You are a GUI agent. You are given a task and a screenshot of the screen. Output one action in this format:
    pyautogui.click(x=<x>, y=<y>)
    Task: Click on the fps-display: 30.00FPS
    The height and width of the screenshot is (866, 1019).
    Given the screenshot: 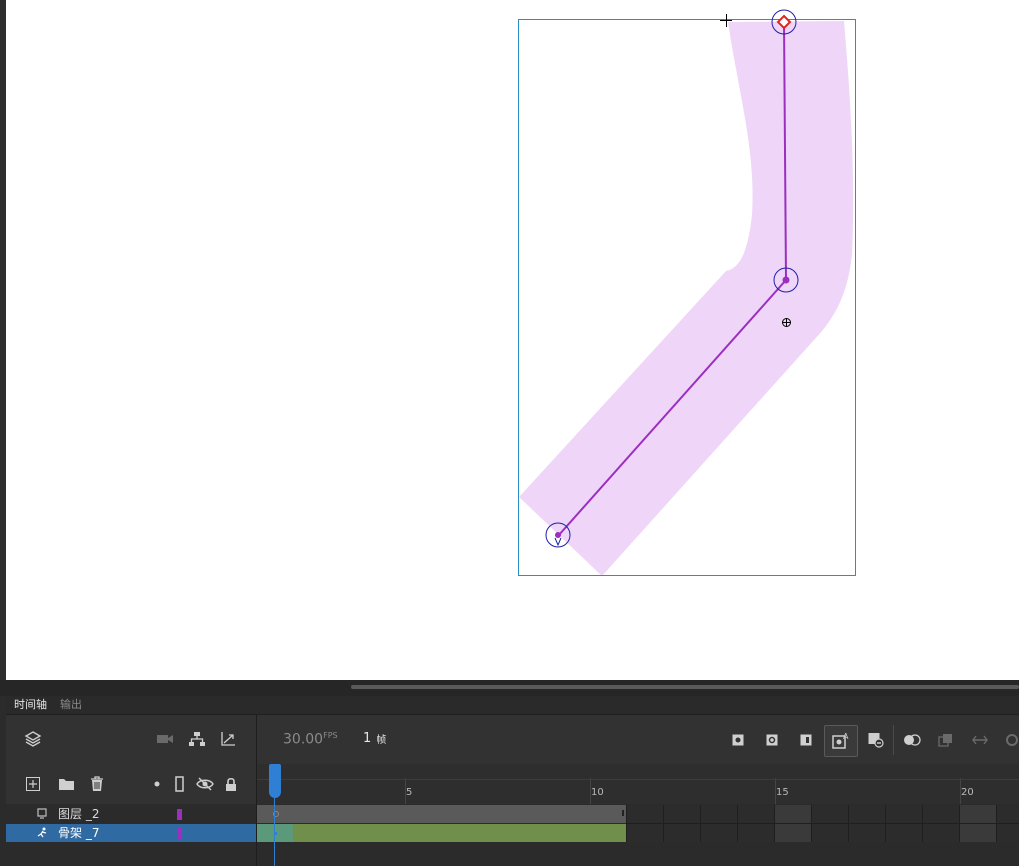 What is the action you would take?
    pyautogui.click(x=310, y=739)
    